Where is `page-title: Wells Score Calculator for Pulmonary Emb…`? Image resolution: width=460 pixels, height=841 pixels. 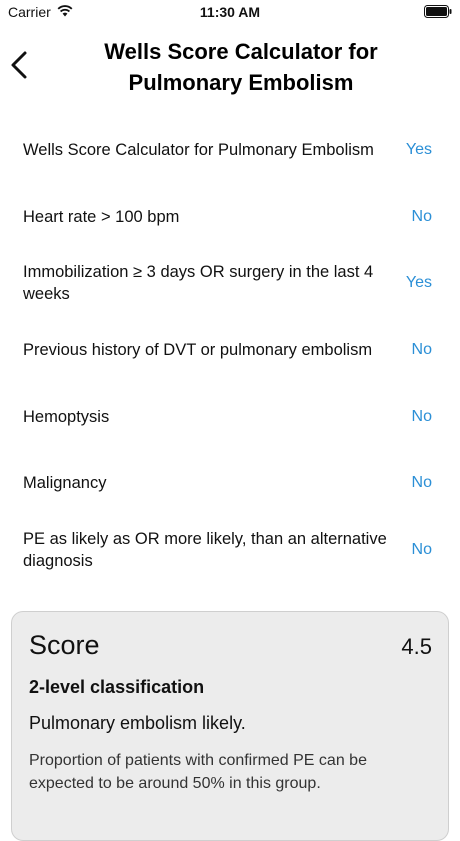
page-title: Wells Score Calculator for Pulmonary Emb… is located at coordinates (241, 67).